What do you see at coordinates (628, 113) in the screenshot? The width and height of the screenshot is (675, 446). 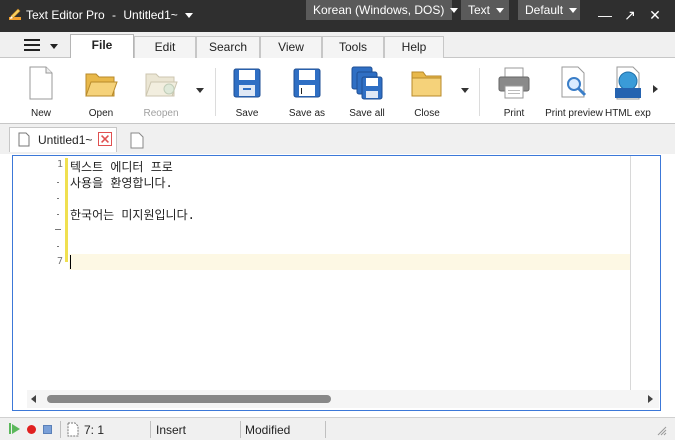 I see `html-export-label: HTML export` at bounding box center [628, 113].